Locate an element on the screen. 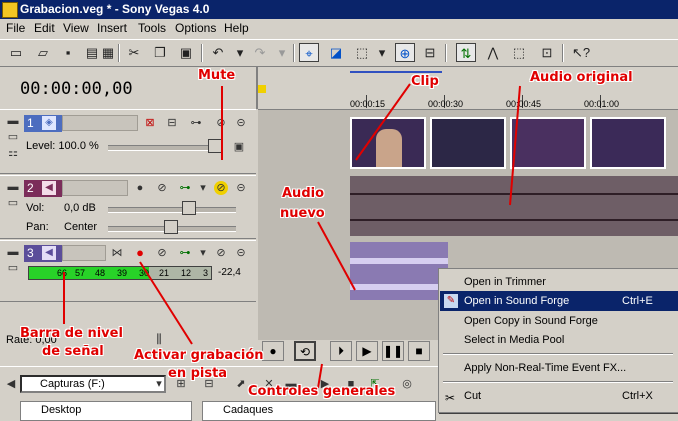 Image resolution: width=678 pixels, height=421 pixels. menu-tools: Tools is located at coordinates (152, 28).